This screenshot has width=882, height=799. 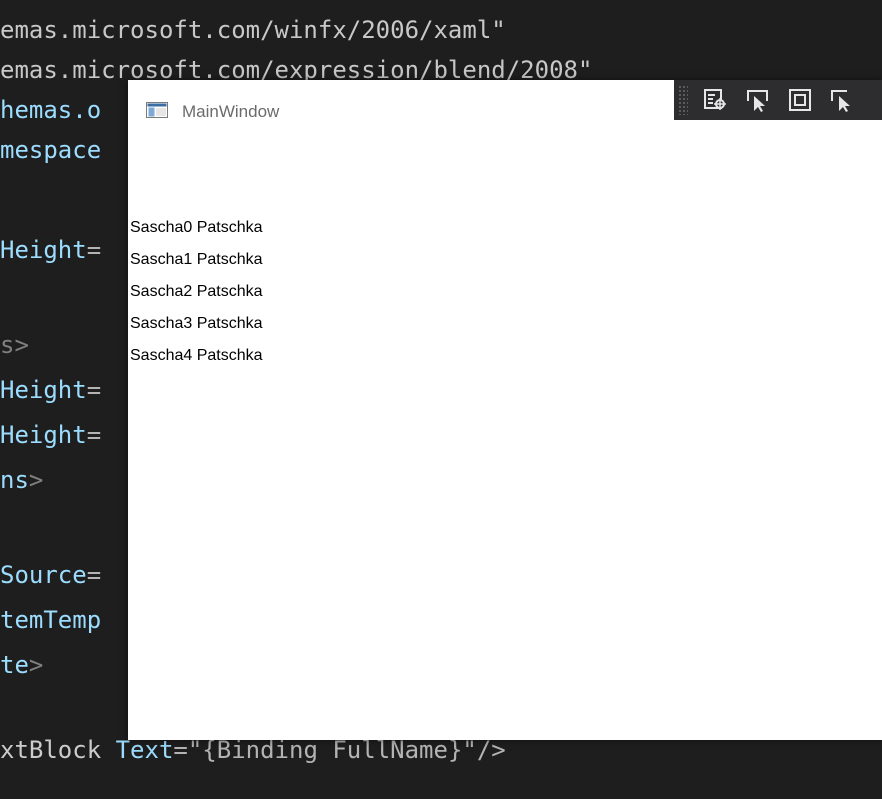 I want to click on list-item: Sascha3 Patschka, so click(x=195, y=324).